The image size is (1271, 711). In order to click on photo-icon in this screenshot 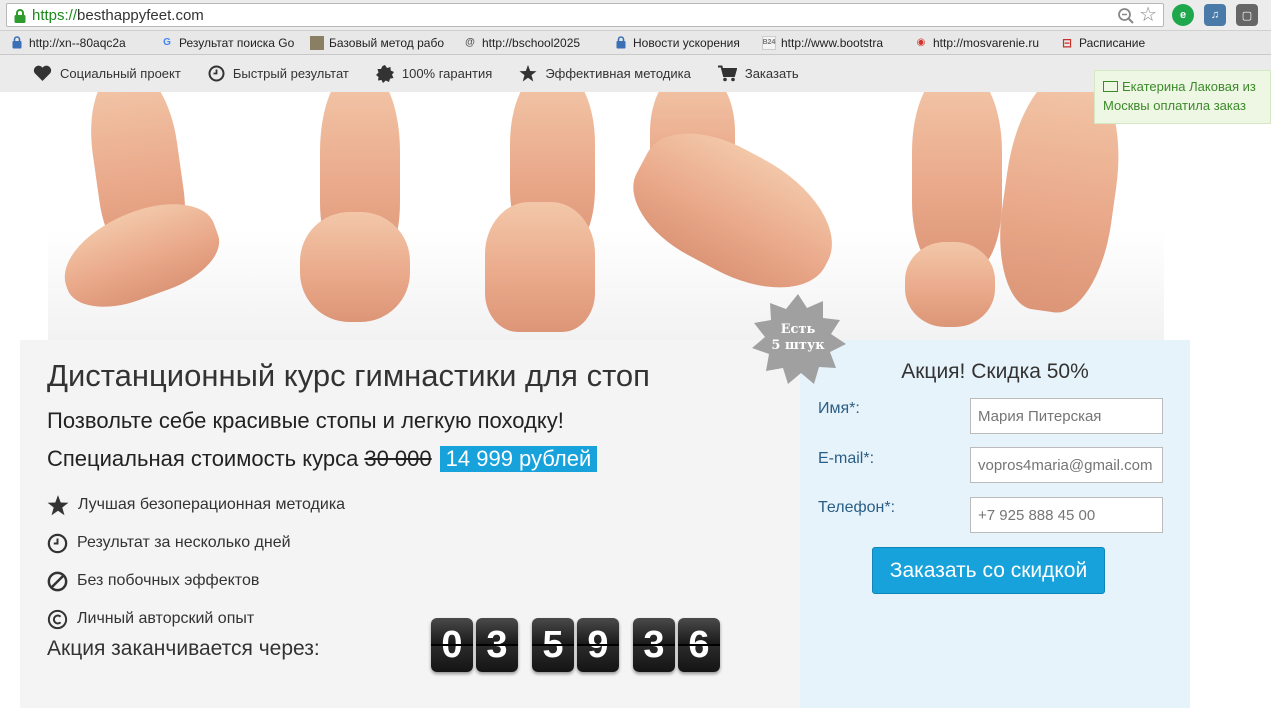, I will do `click(317, 42)`.